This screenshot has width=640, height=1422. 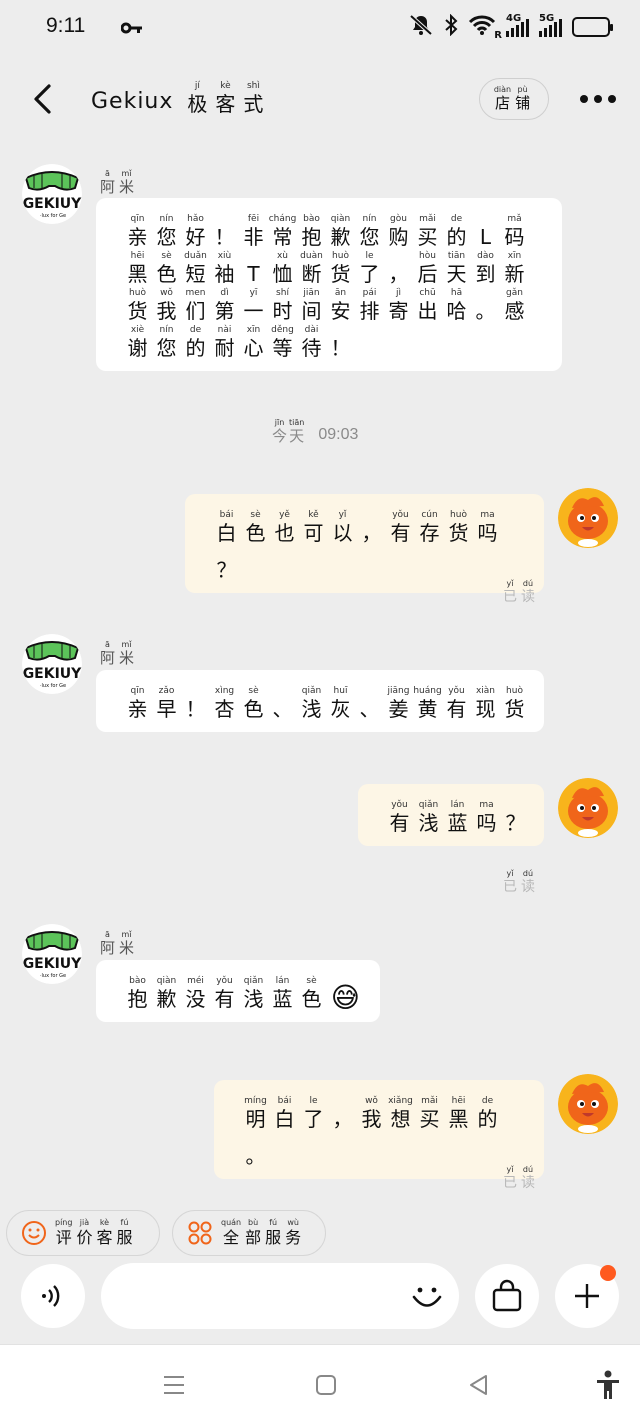 I want to click on pinyin-char: mǎi 买, so click(x=429, y=1113).